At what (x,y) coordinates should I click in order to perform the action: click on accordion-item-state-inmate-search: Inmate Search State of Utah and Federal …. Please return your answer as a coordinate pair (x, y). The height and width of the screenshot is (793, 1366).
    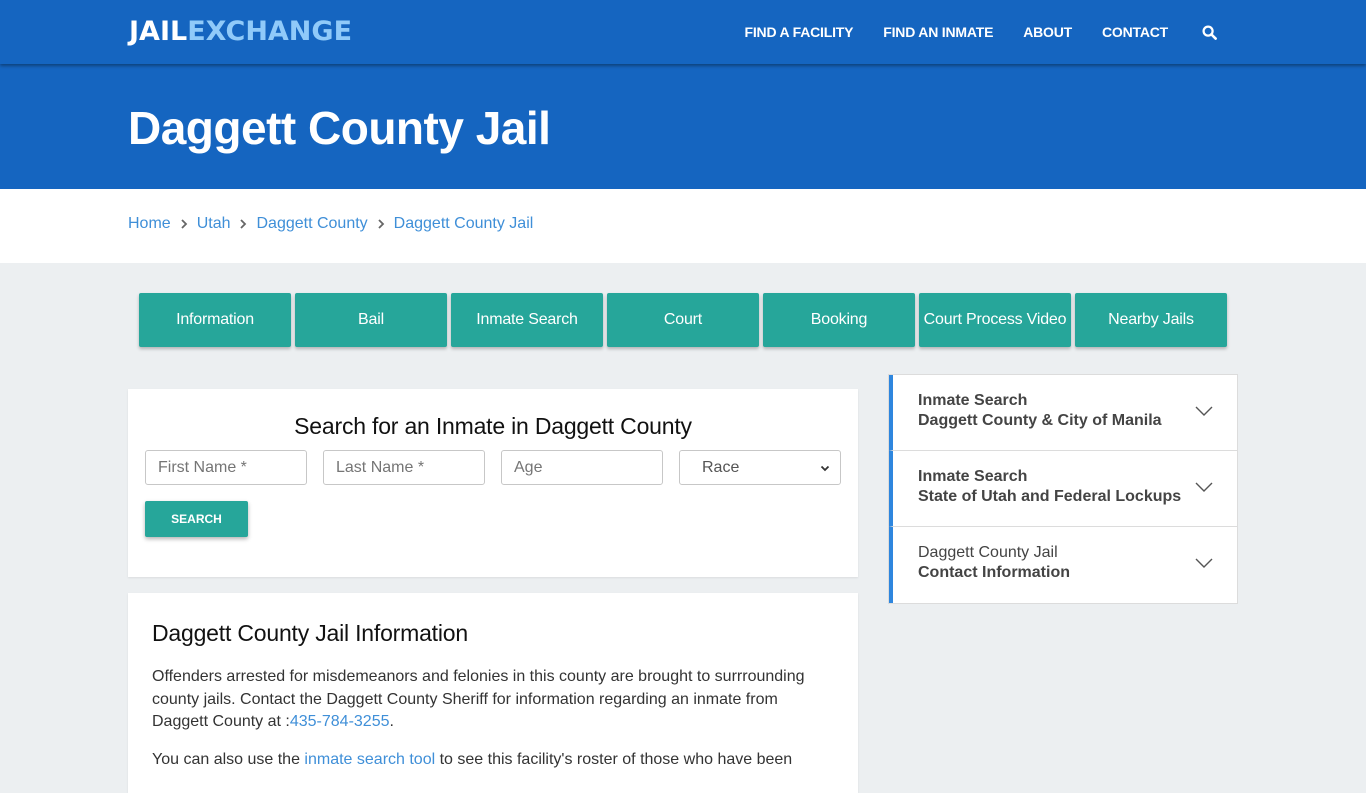
    Looking at the image, I should click on (1063, 489).